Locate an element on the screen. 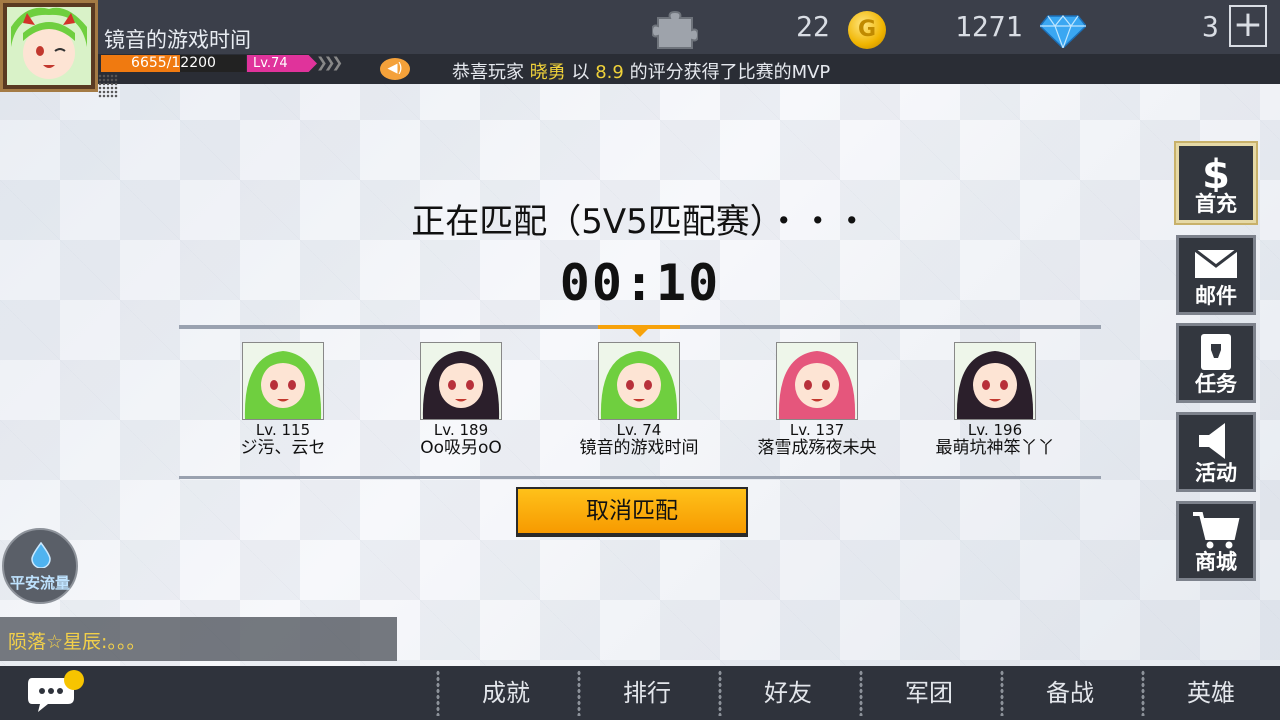  side-menu-item: $ 首充 is located at coordinates (1216, 183).